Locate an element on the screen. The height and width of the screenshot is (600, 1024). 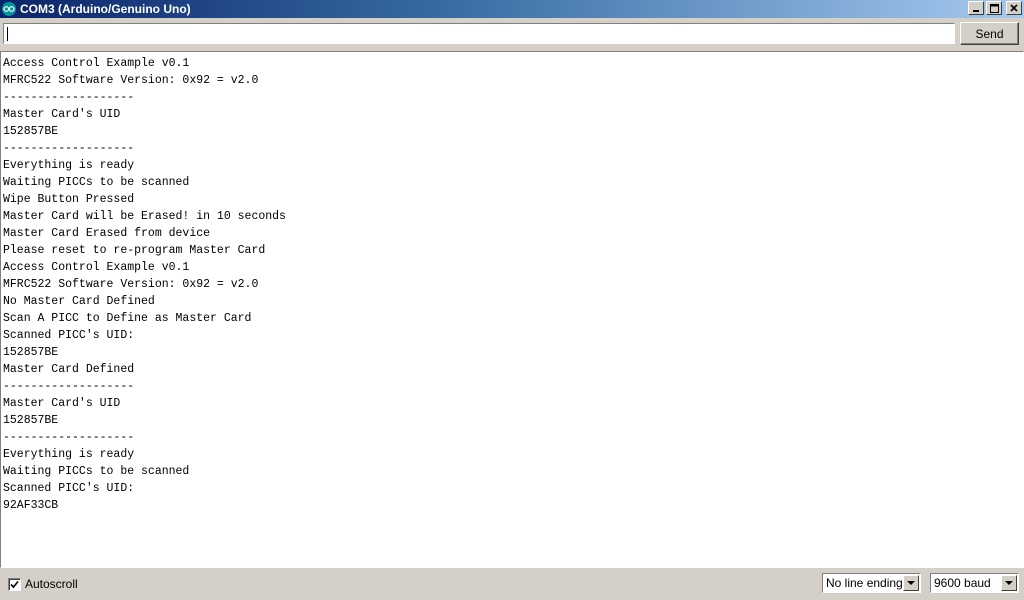
checkmark-icon is located at coordinates (14, 584).